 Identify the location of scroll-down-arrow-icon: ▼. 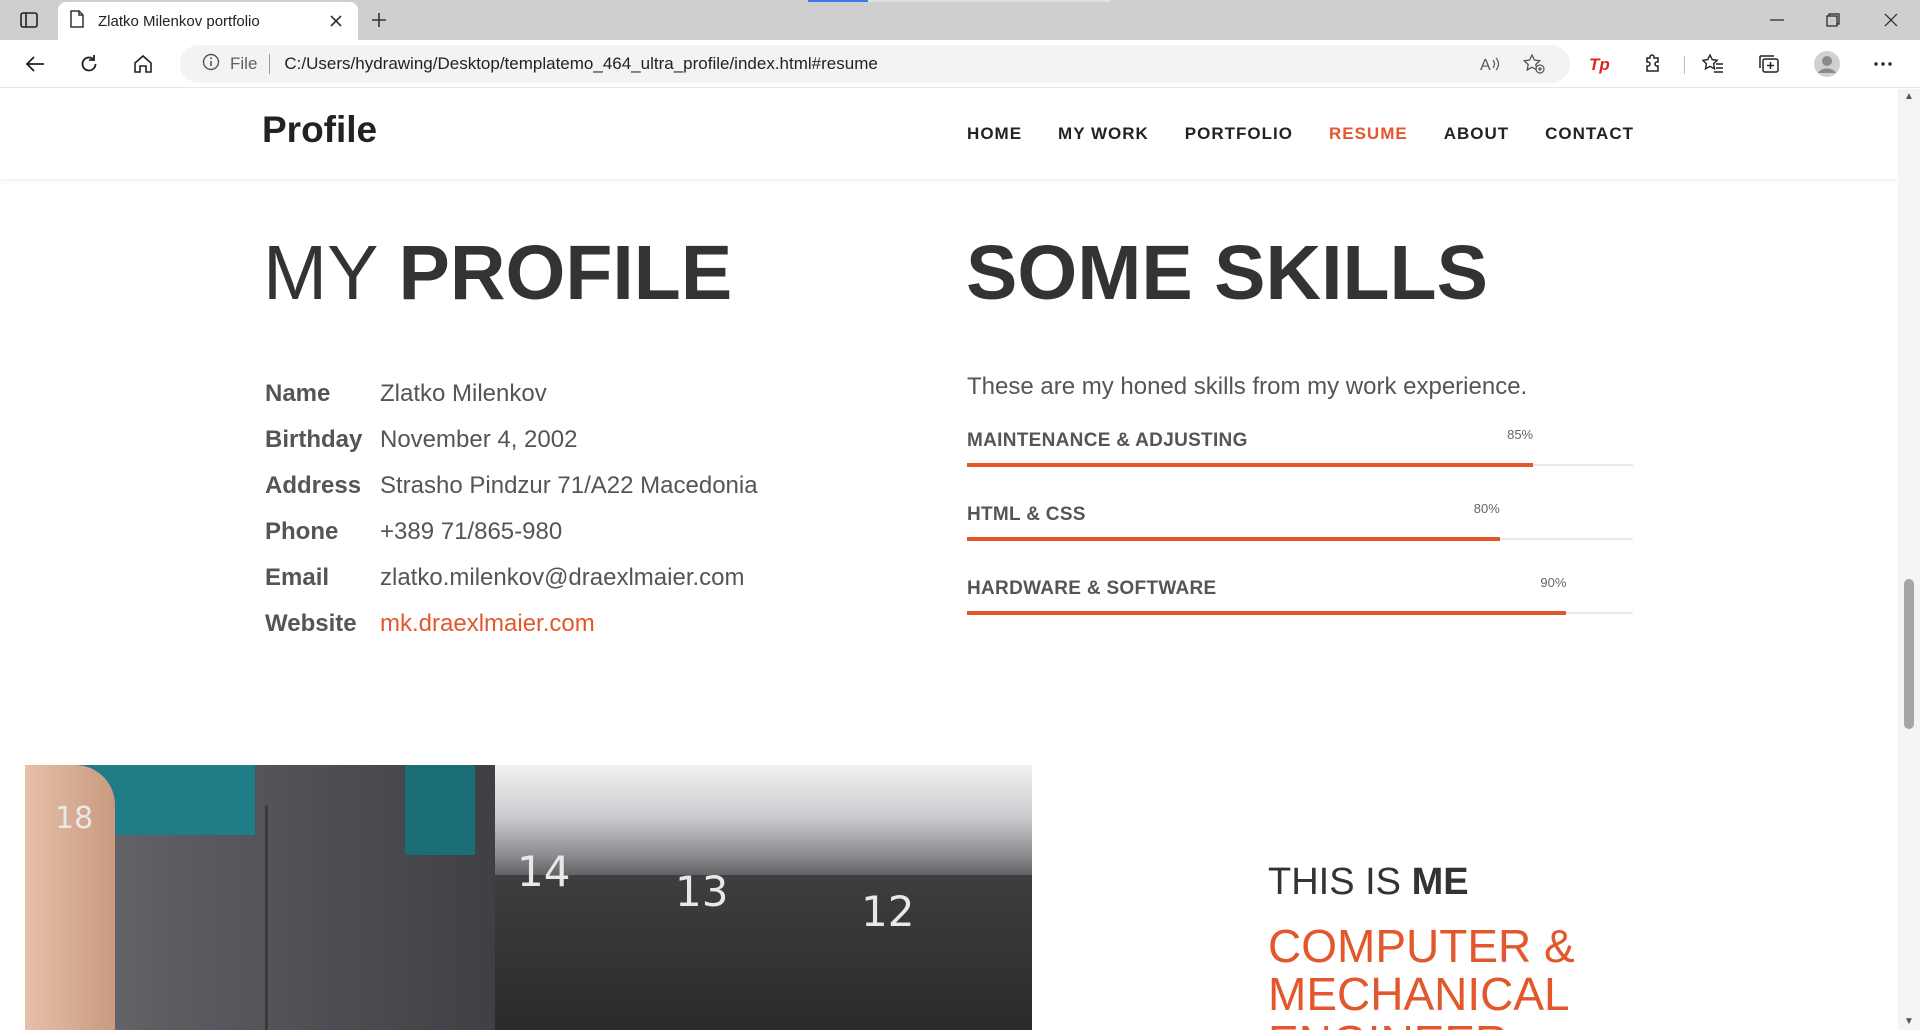
(1909, 1022).